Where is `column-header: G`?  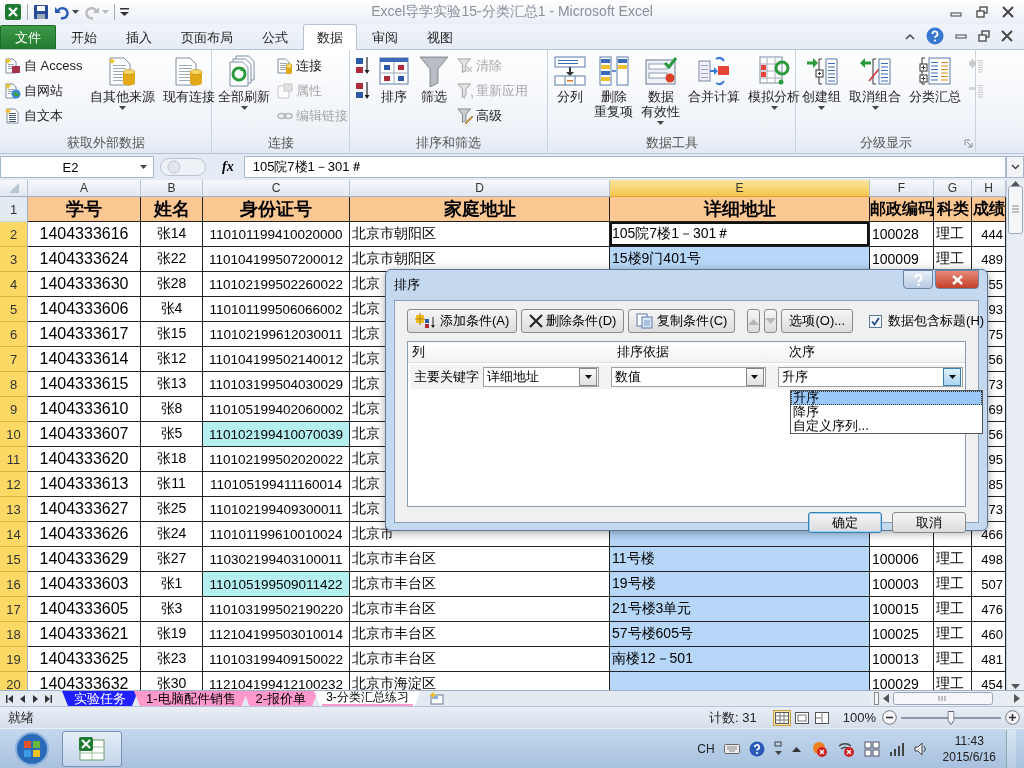
column-header: G is located at coordinates (953, 188).